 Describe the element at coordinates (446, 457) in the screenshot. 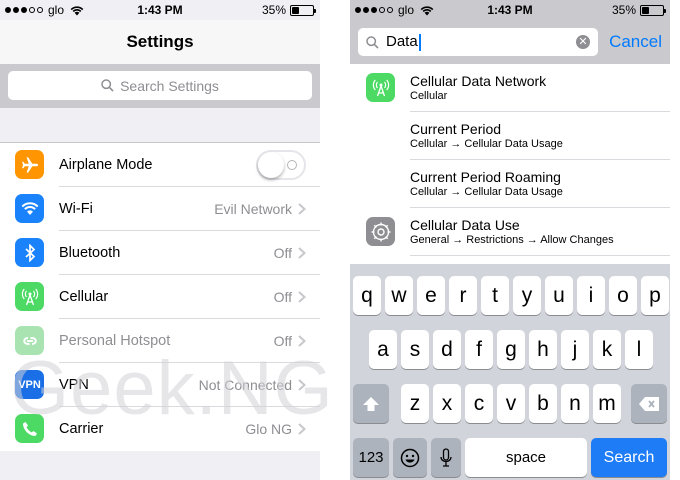

I see `dictation-key` at that location.